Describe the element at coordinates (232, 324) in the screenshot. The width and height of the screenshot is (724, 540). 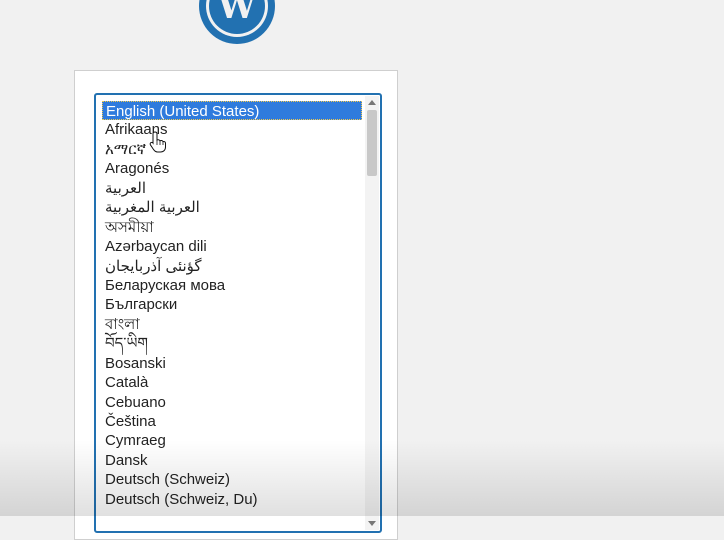
I see `language-option: বাংলা` at that location.